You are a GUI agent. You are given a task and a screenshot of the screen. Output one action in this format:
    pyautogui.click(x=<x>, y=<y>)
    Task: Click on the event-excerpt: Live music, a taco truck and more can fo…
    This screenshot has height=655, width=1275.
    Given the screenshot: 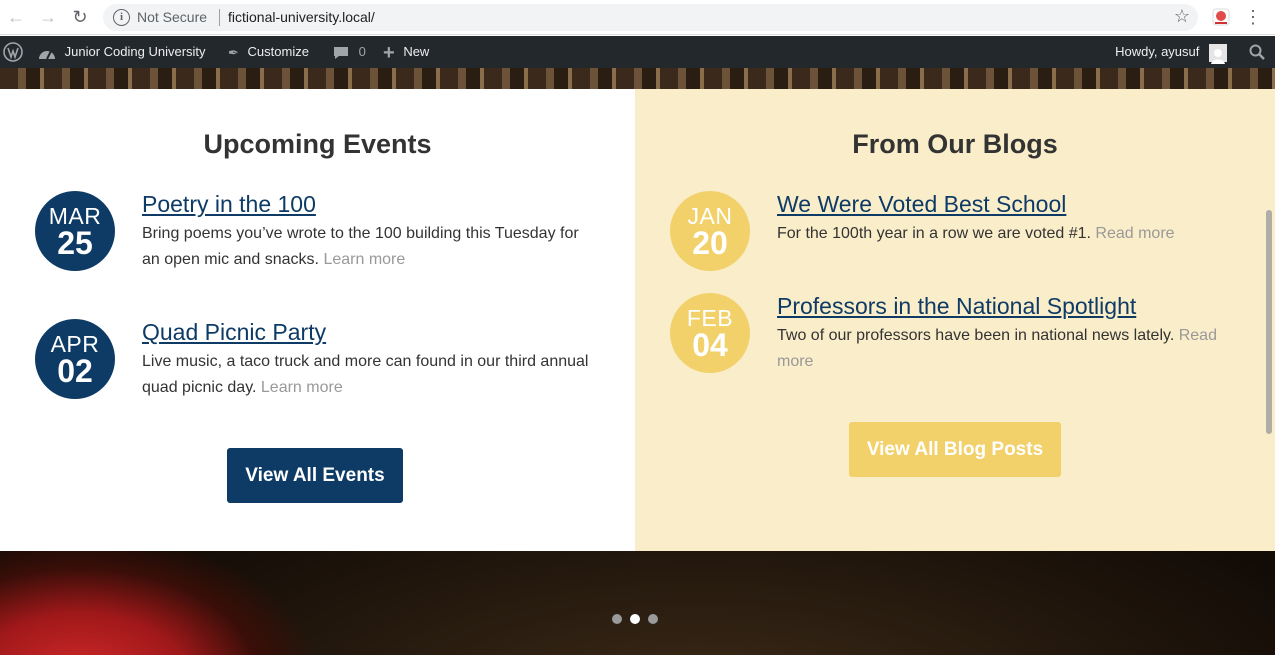 What is the action you would take?
    pyautogui.click(x=369, y=375)
    